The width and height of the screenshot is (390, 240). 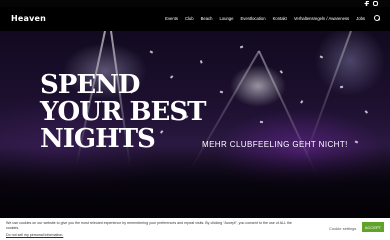 I want to click on menu-item-lounge: Lounge, so click(x=226, y=18).